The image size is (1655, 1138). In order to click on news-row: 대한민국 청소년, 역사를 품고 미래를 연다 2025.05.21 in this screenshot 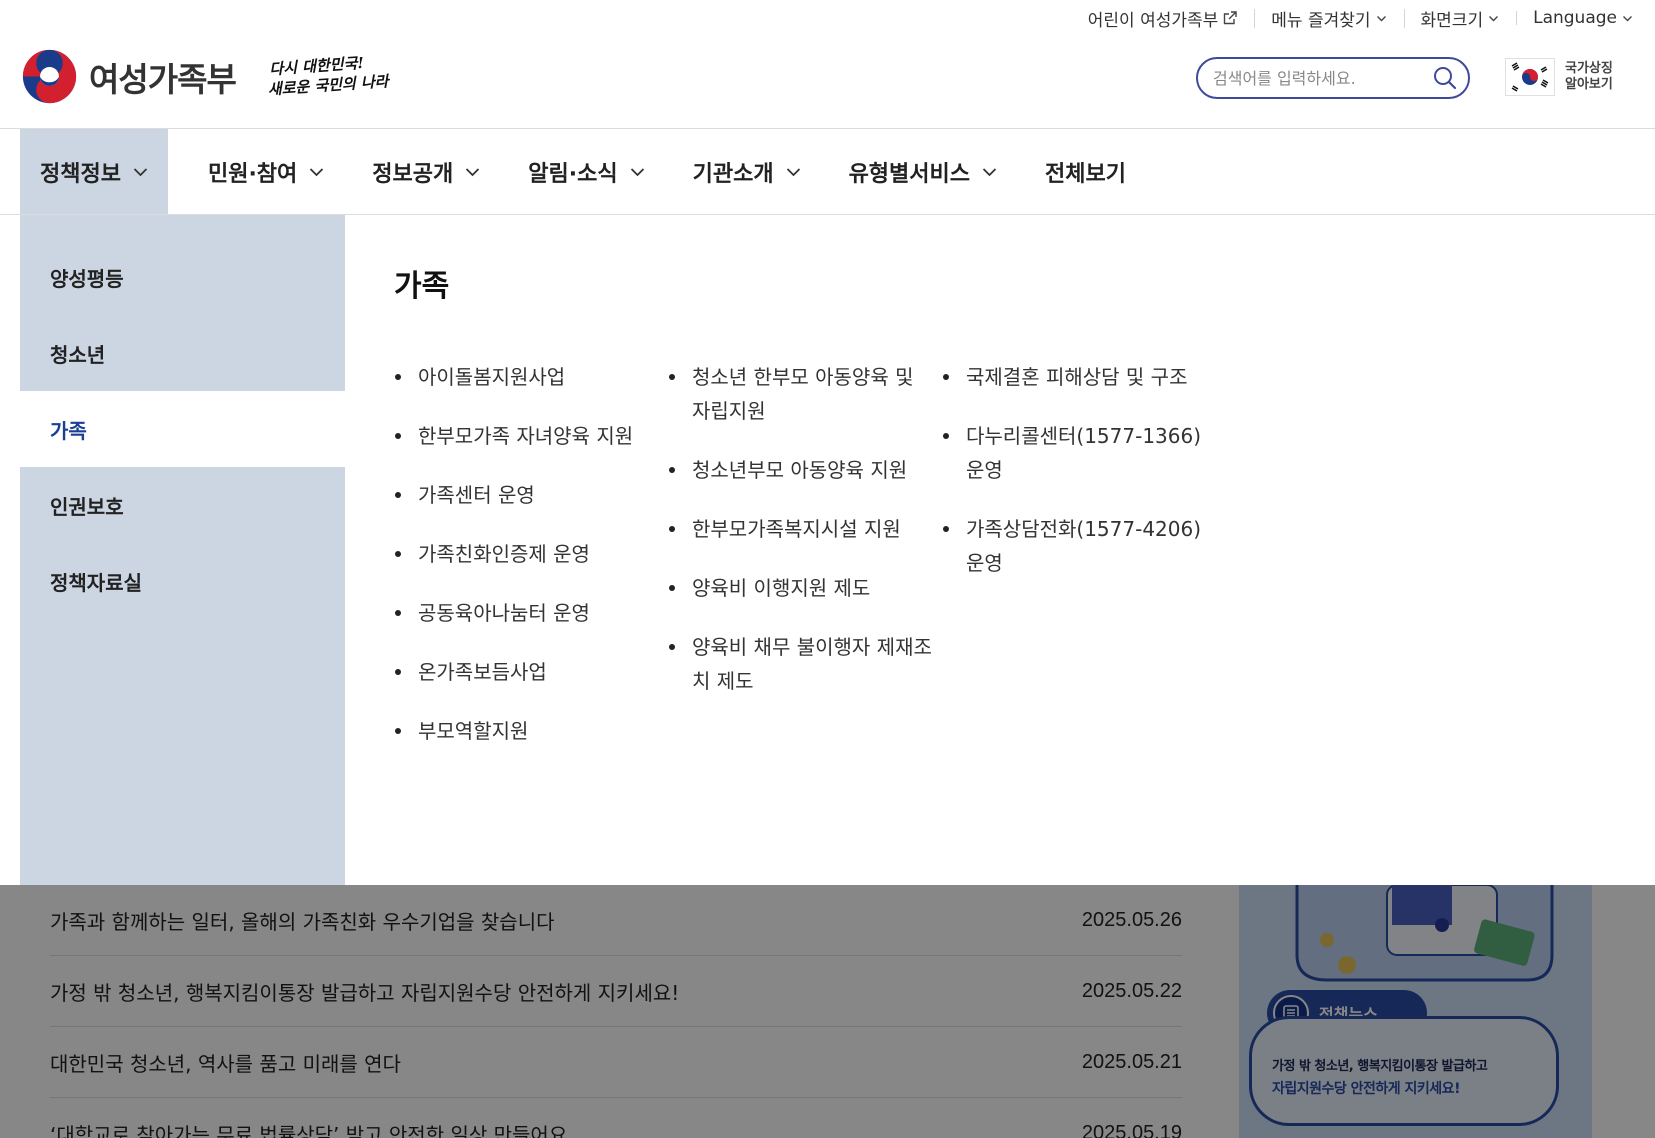, I will do `click(616, 1062)`.